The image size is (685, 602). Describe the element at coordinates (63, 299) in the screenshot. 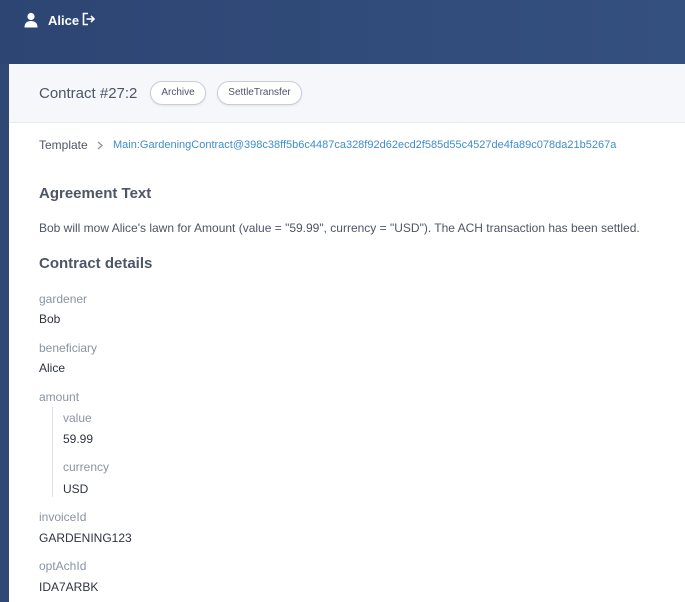

I see `gardener-label: gardener` at that location.